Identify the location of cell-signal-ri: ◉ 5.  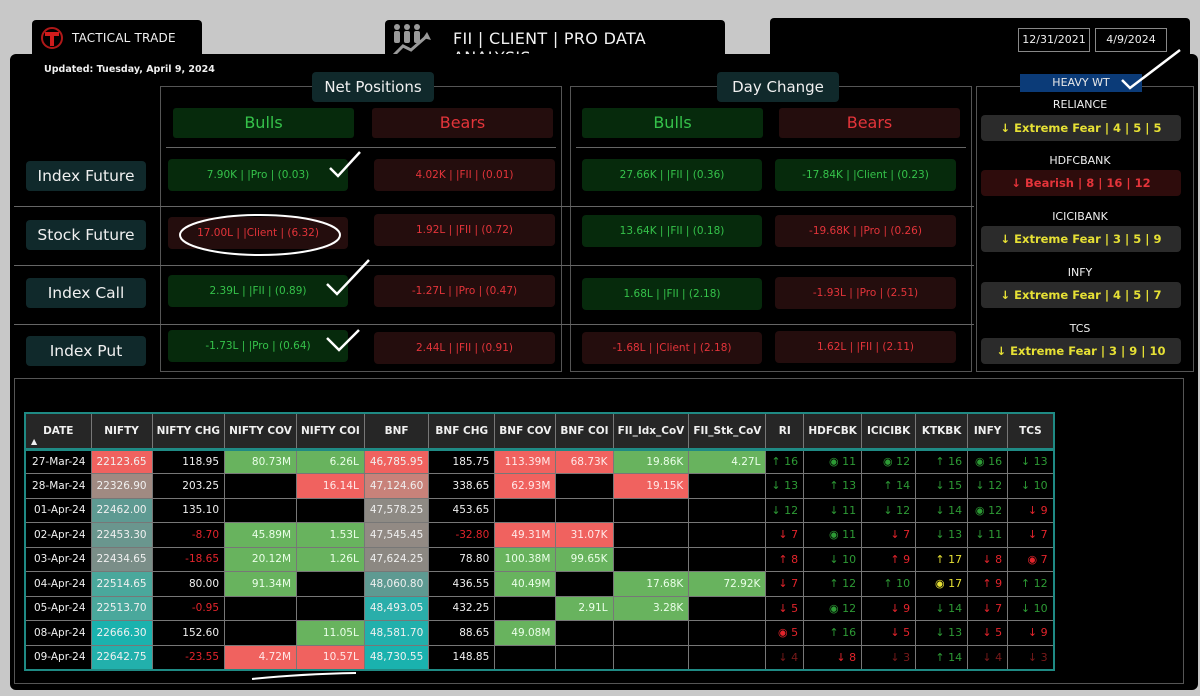
(785, 633).